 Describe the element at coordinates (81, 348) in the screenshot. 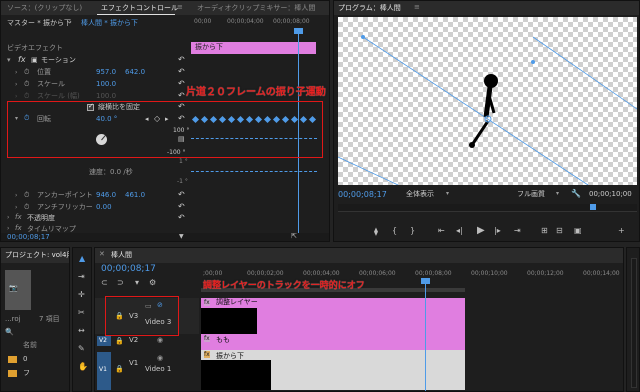

I see `pen-tool-icon: ✎` at that location.